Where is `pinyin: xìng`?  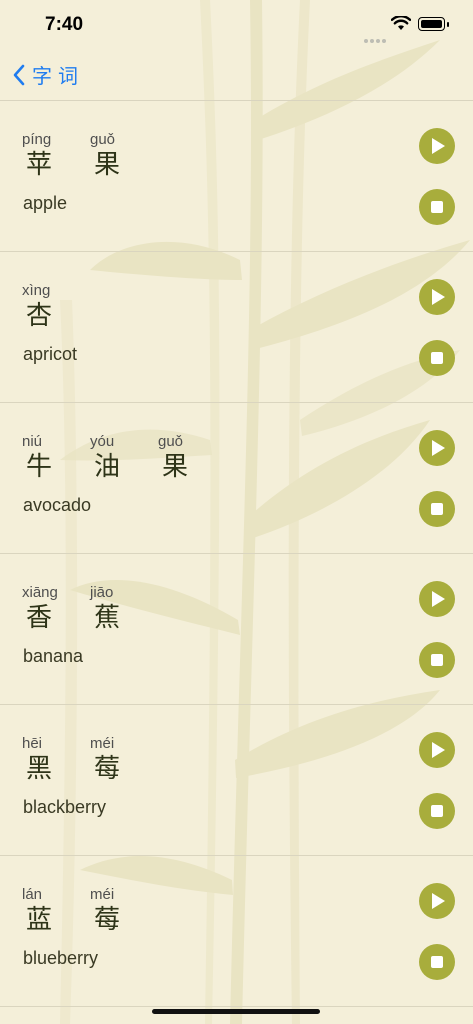 pinyin: xìng is located at coordinates (36, 290).